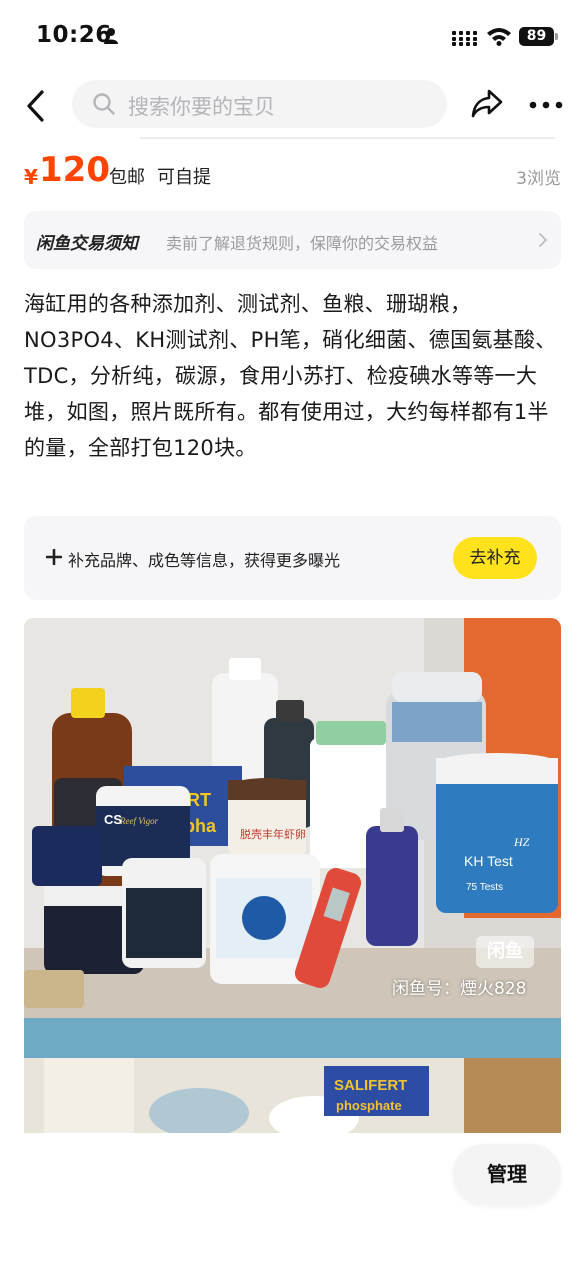 The image size is (585, 1266). Describe the element at coordinates (505, 952) in the screenshot. I see `watermark-logo: 闲鱼` at that location.